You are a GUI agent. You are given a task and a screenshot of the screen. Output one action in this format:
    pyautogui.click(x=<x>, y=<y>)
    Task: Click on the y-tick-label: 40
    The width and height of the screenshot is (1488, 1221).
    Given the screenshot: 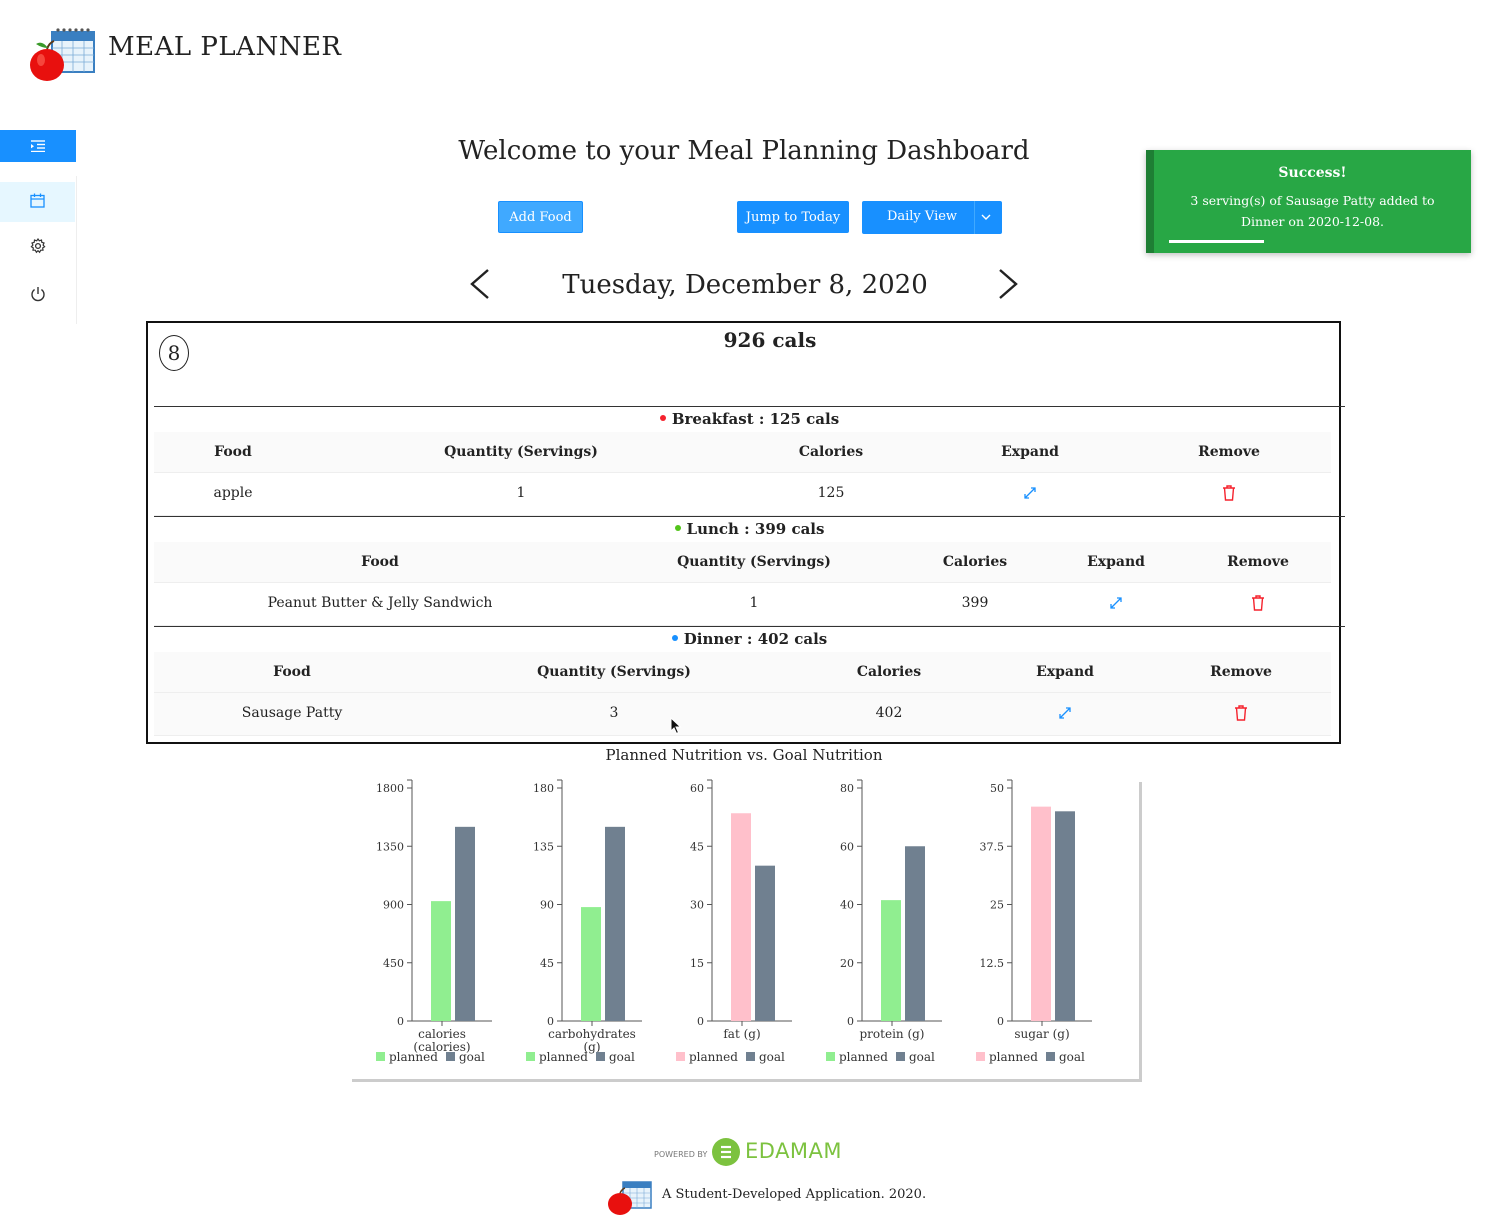 What is the action you would take?
    pyautogui.click(x=847, y=905)
    